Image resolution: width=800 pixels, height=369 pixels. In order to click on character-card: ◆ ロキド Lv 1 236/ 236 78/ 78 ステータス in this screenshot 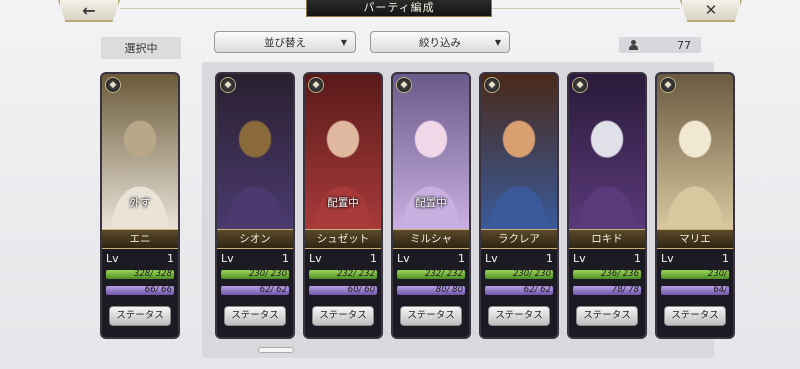, I will do `click(607, 205)`.